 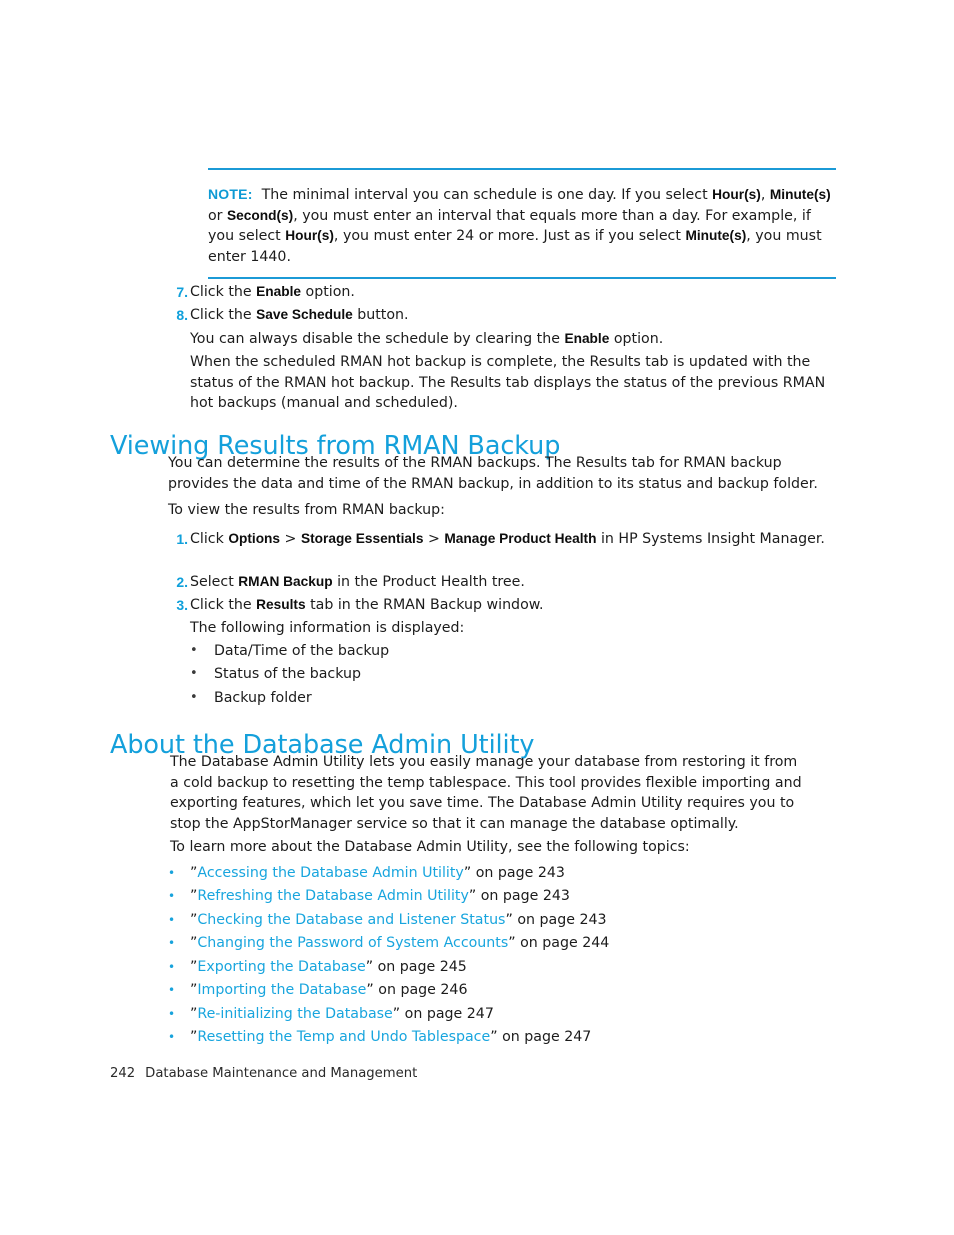 I want to click on step-number: 7., so click(x=182, y=292).